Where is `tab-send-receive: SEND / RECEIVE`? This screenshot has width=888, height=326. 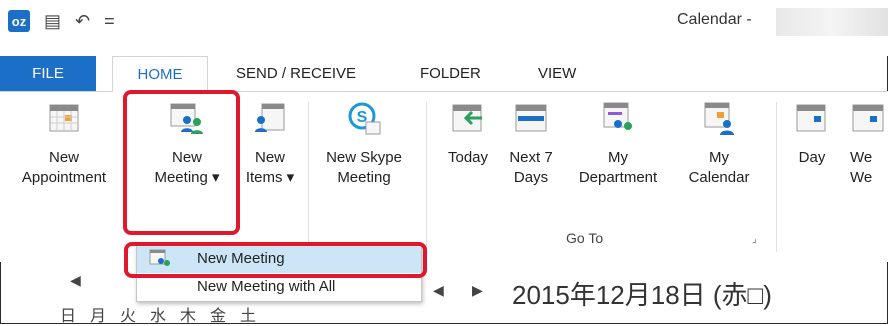
tab-send-receive: SEND / RECEIVE is located at coordinates (296, 73).